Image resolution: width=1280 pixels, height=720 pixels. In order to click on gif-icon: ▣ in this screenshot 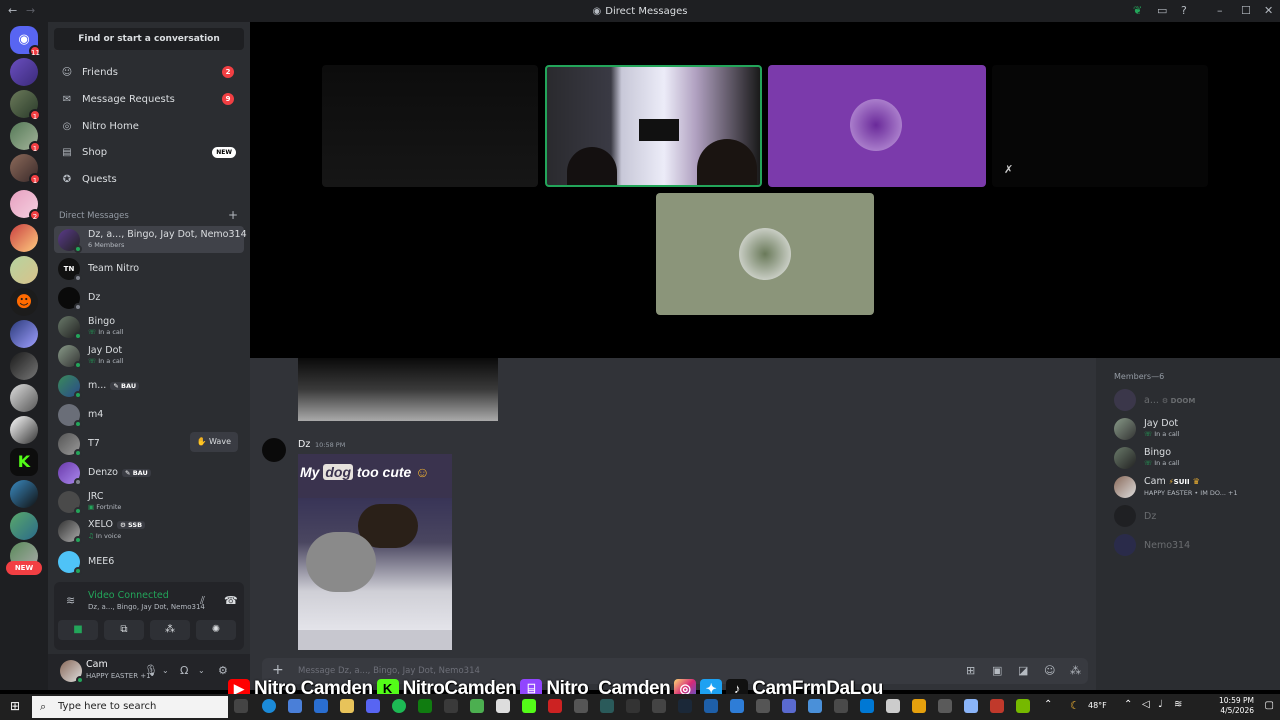, I will do `click(997, 670)`.